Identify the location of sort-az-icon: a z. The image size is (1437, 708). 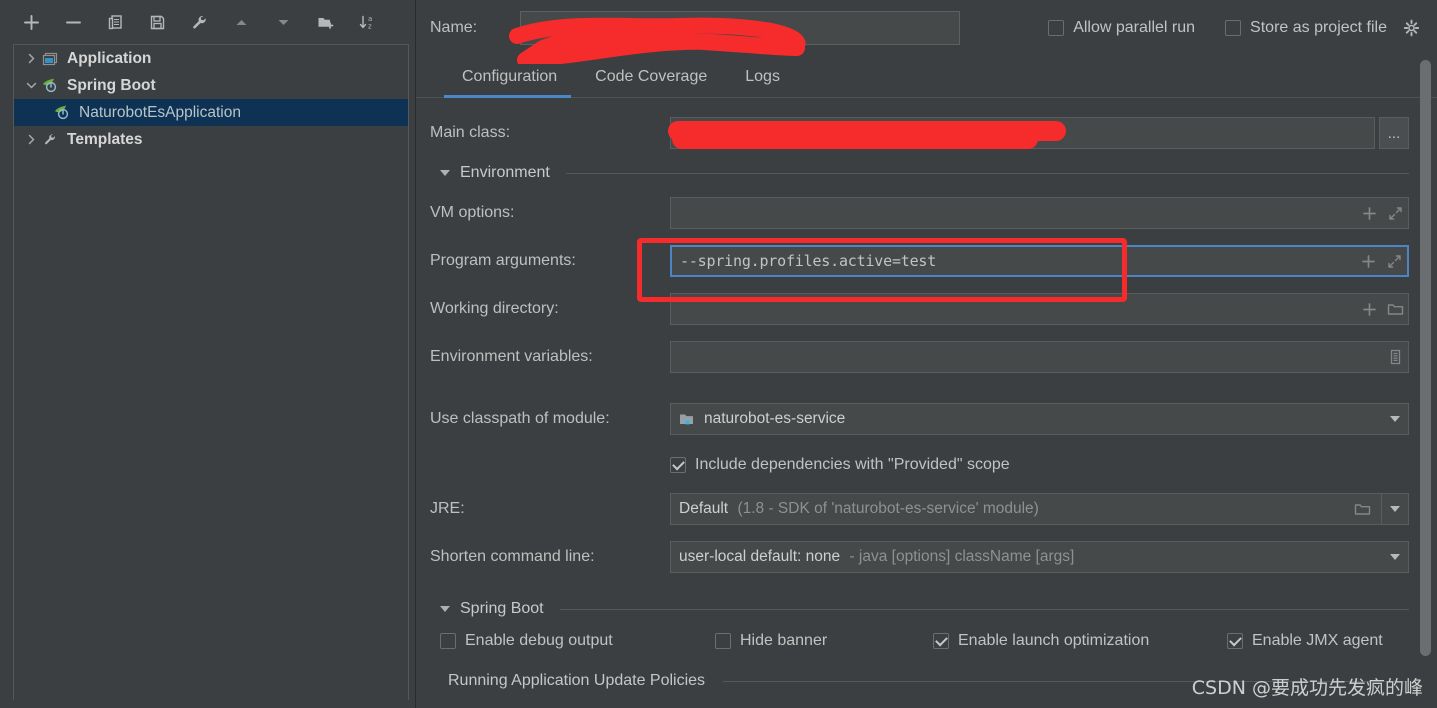
(367, 22).